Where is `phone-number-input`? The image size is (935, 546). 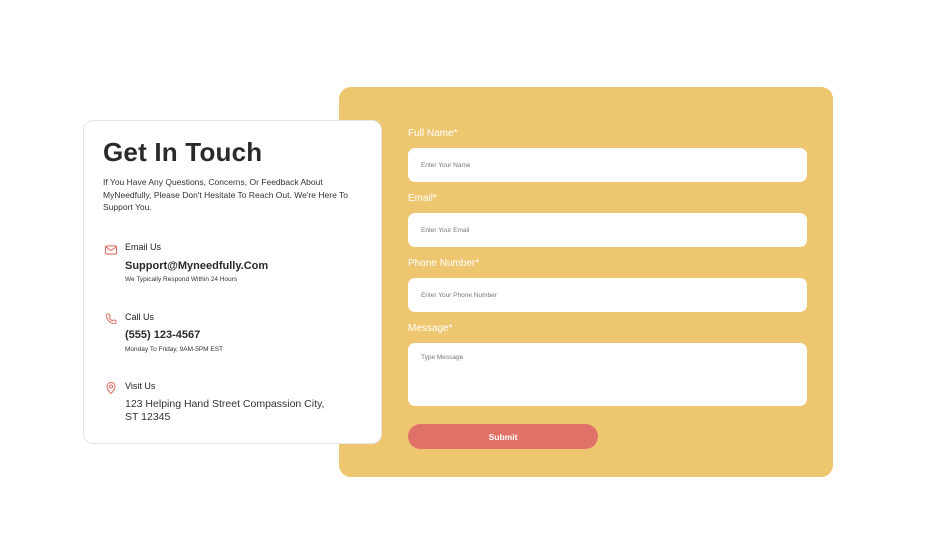
phone-number-input is located at coordinates (607, 295).